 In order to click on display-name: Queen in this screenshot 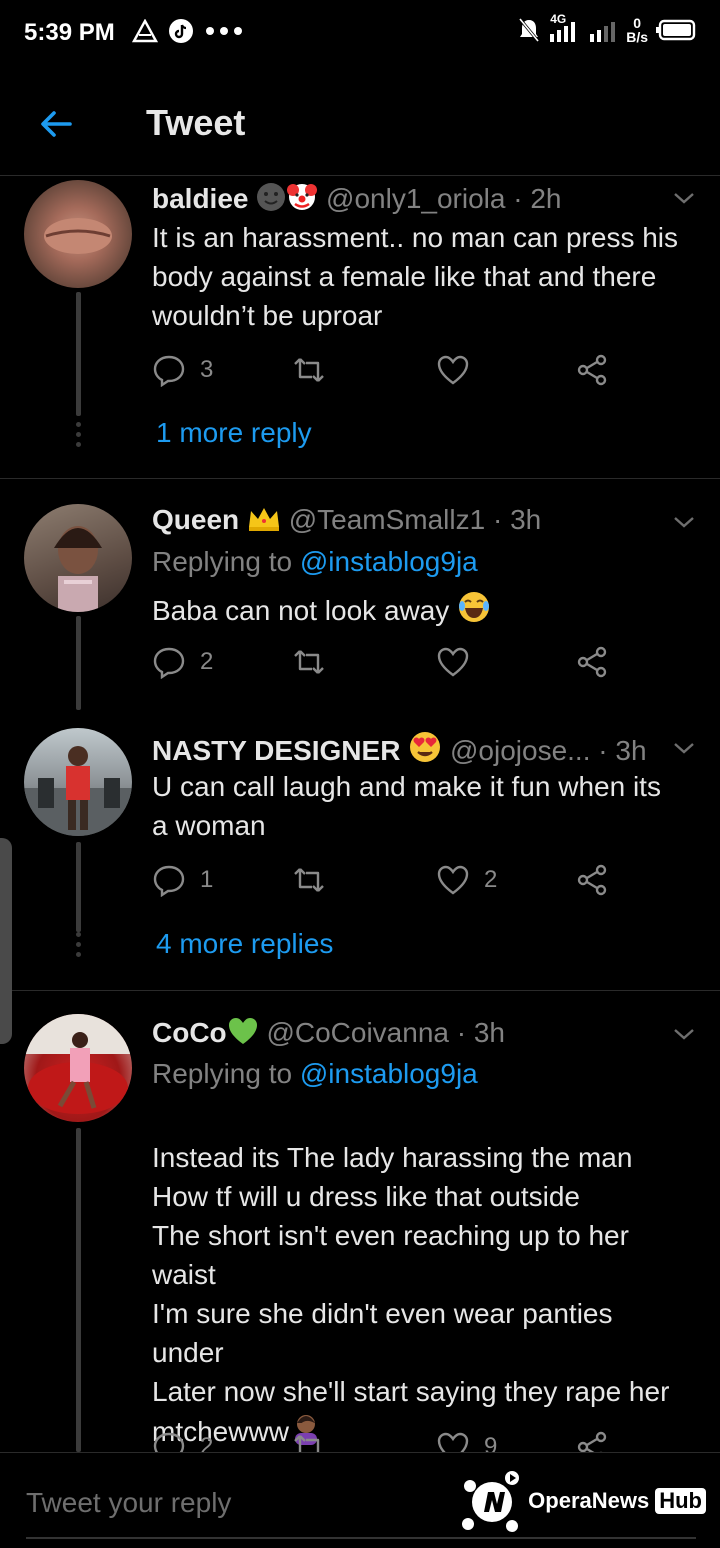, I will do `click(195, 519)`.